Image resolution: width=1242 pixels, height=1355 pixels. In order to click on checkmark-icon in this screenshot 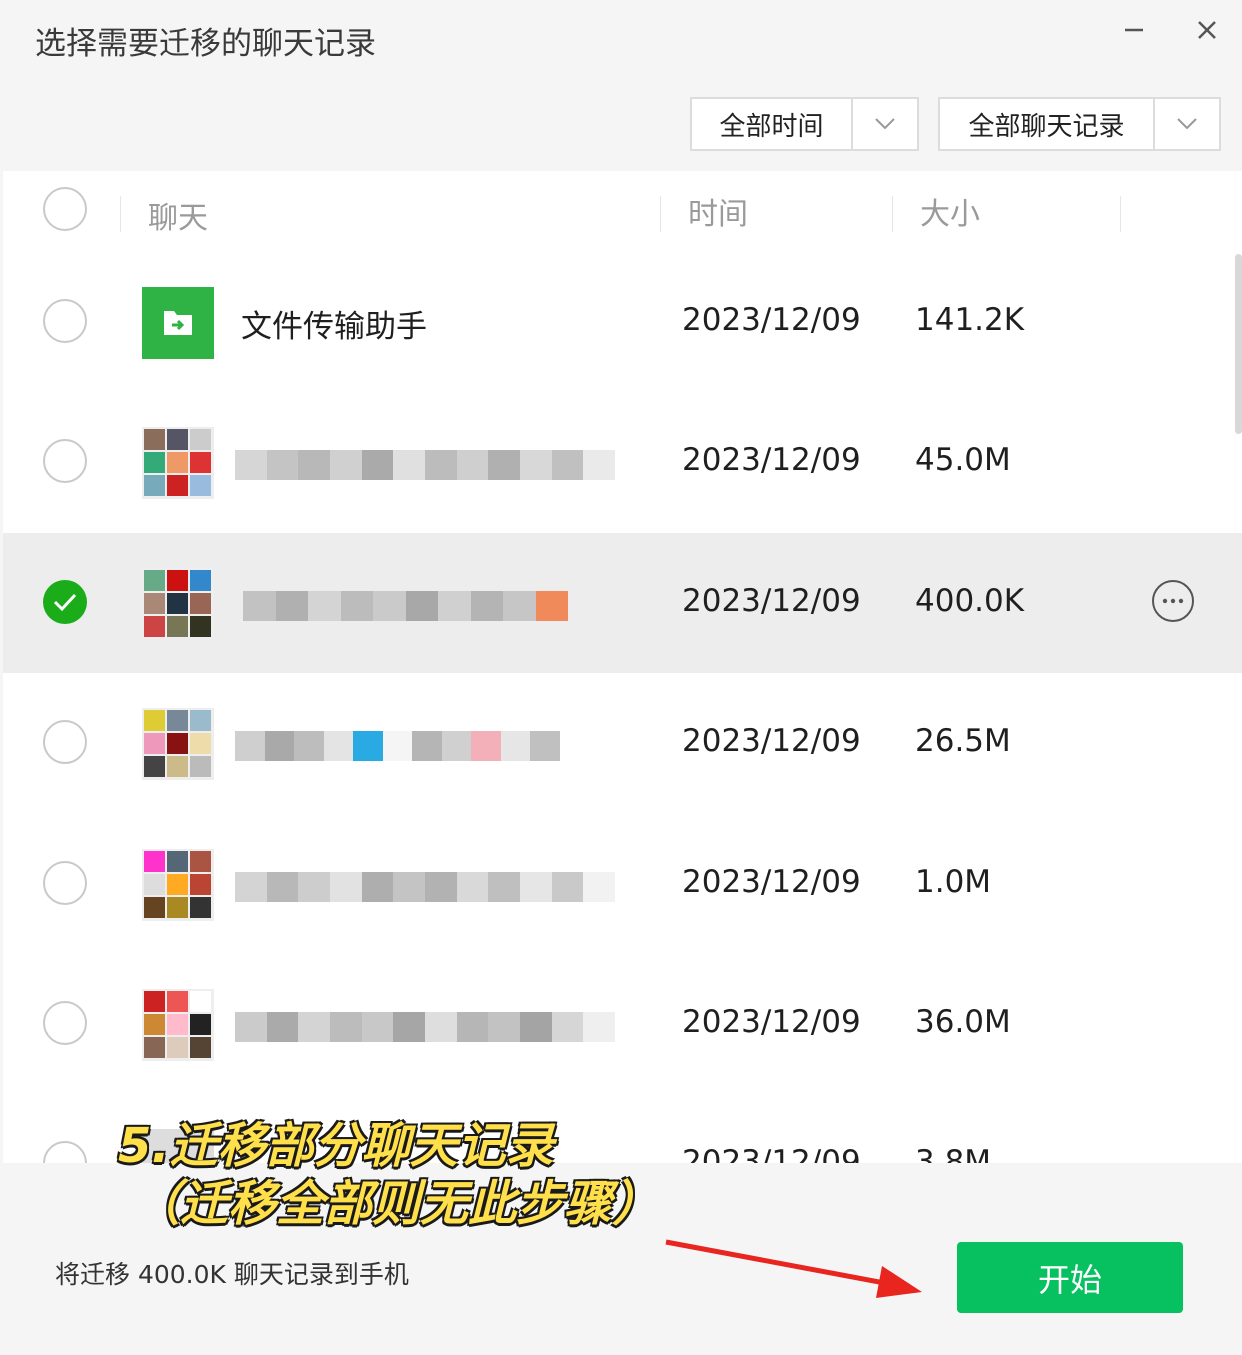, I will do `click(65, 602)`.